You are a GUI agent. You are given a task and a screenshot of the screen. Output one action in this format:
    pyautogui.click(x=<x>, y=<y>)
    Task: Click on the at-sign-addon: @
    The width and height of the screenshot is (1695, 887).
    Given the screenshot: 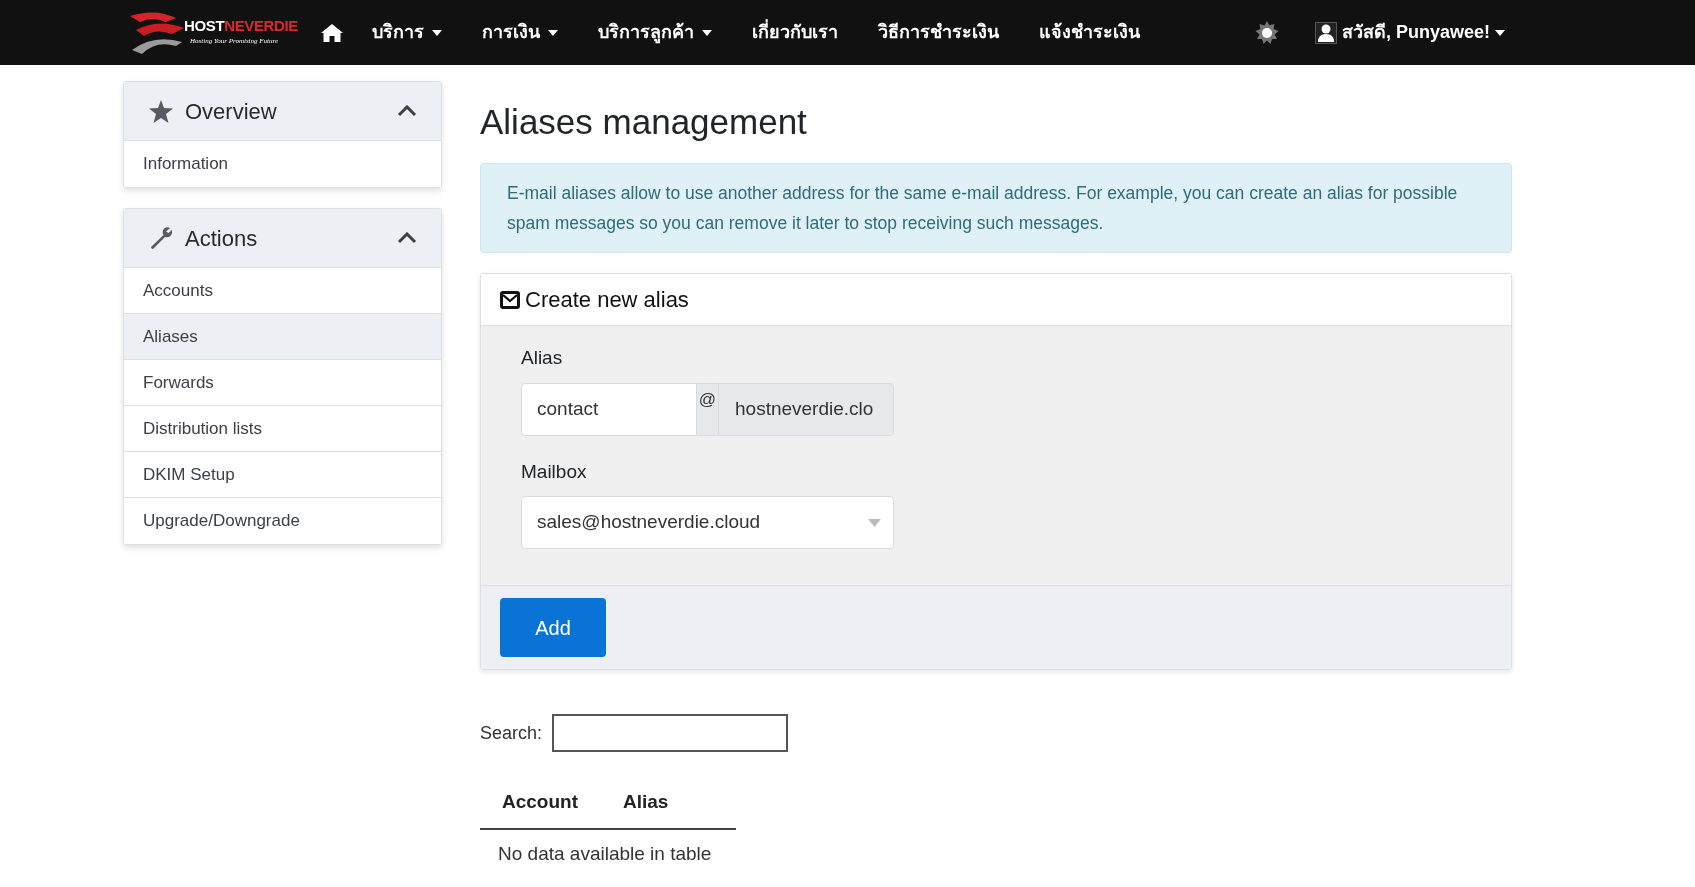 What is the action you would take?
    pyautogui.click(x=707, y=409)
    